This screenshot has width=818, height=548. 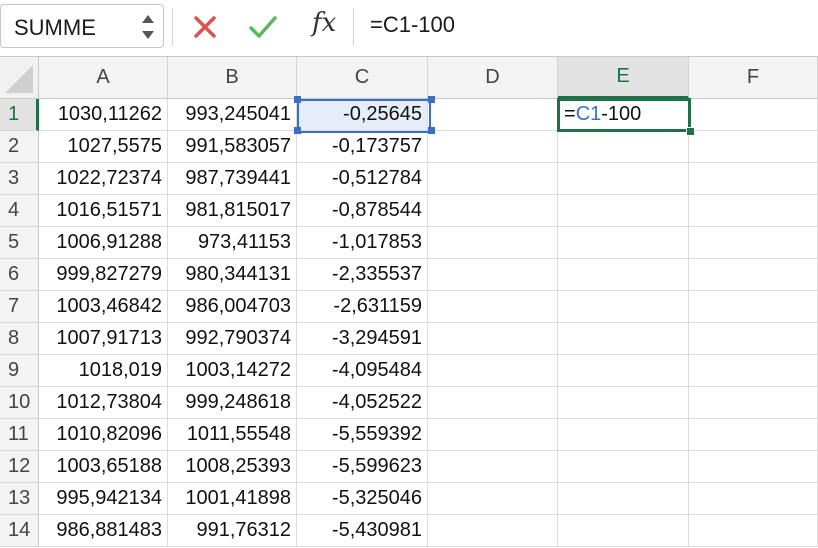 What do you see at coordinates (493, 435) in the screenshot?
I see `cell-d11` at bounding box center [493, 435].